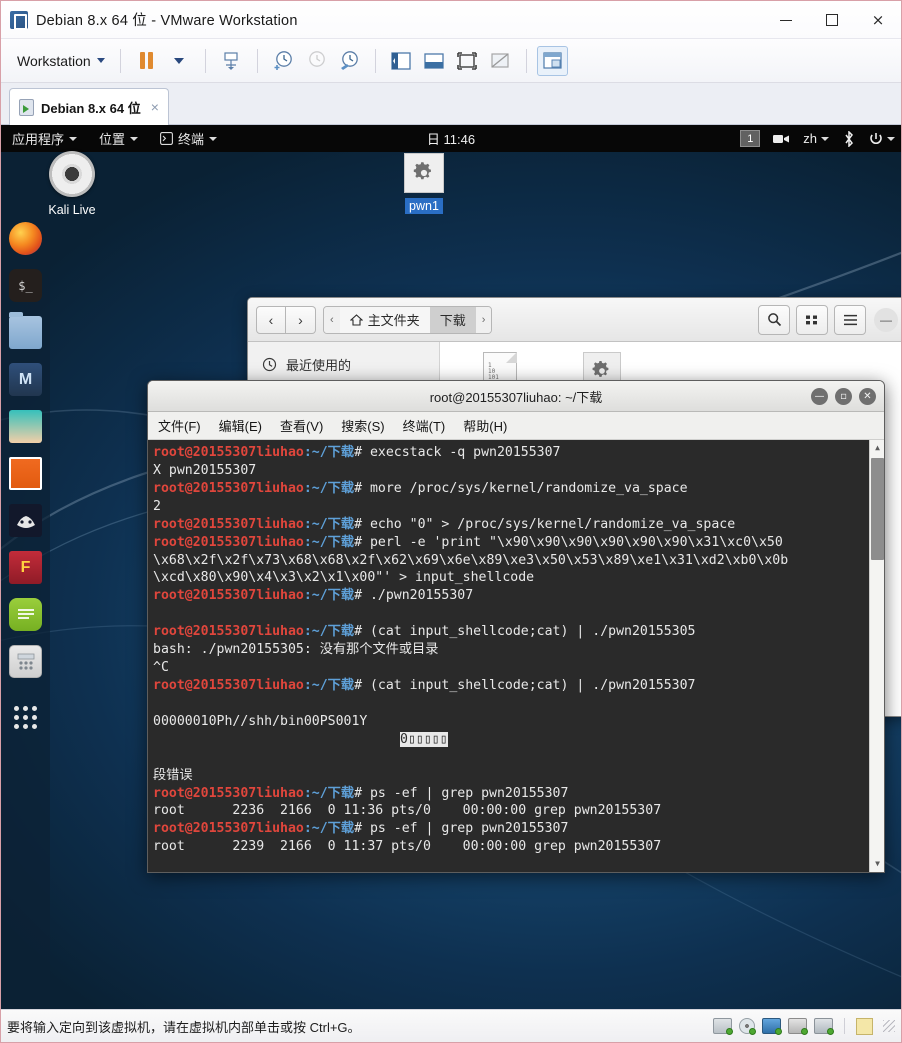 The image size is (902, 1043). I want to click on terminal-scrollbar: ▲ ▼, so click(876, 656).